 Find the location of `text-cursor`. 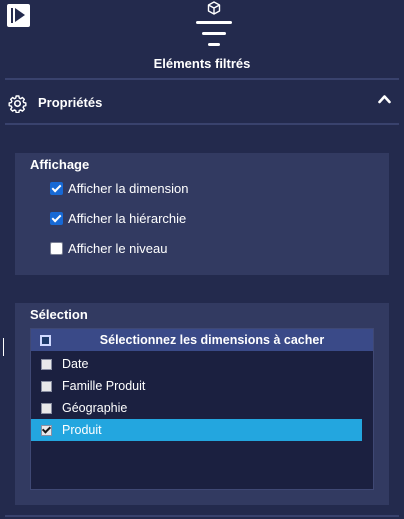

text-cursor is located at coordinates (3, 347).